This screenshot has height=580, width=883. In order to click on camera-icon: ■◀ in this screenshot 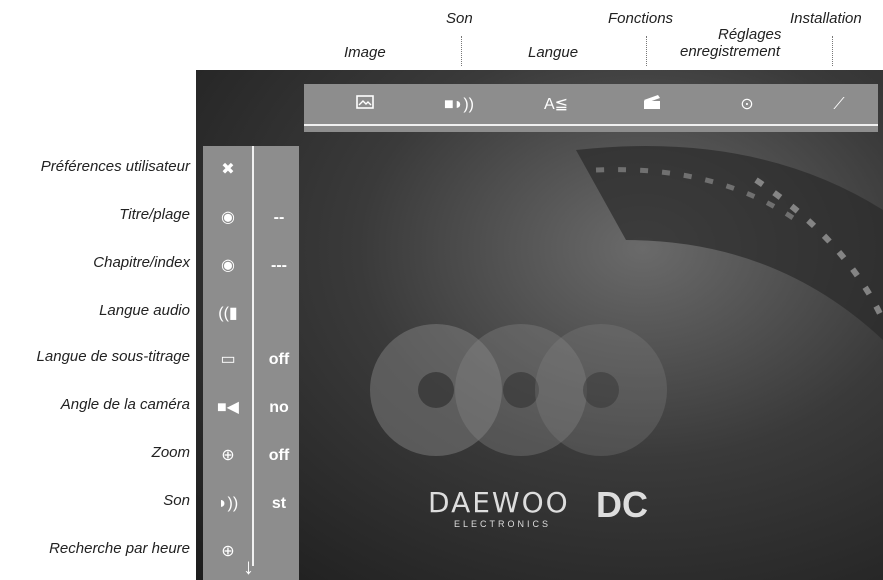, I will do `click(228, 408)`.